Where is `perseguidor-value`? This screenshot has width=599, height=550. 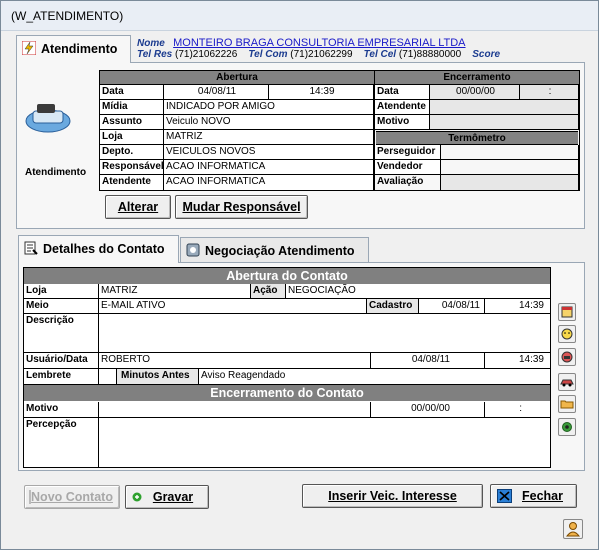 perseguidor-value is located at coordinates (510, 152).